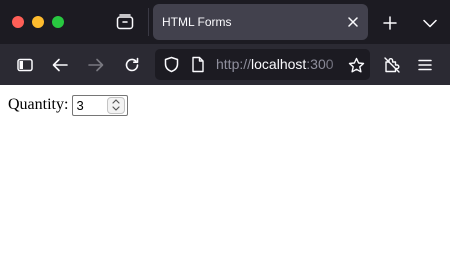  I want to click on quantity-stepper, so click(100, 105).